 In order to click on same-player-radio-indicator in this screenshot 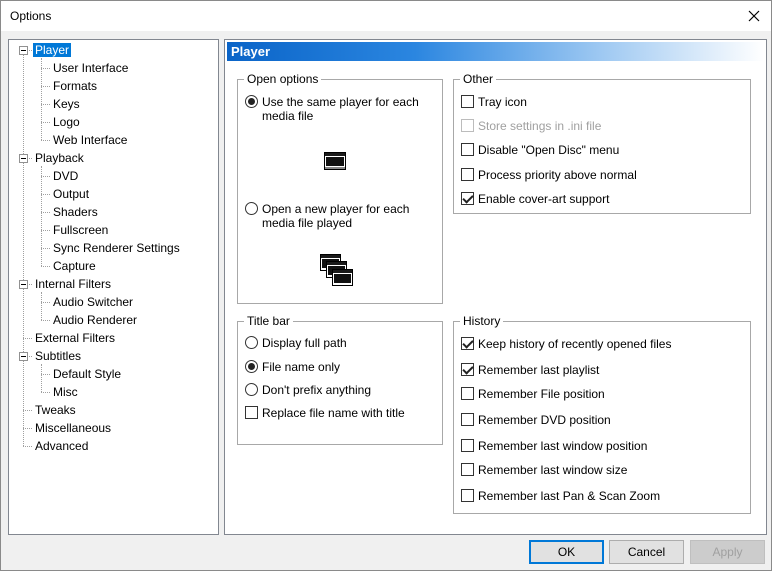, I will do `click(251, 101)`.